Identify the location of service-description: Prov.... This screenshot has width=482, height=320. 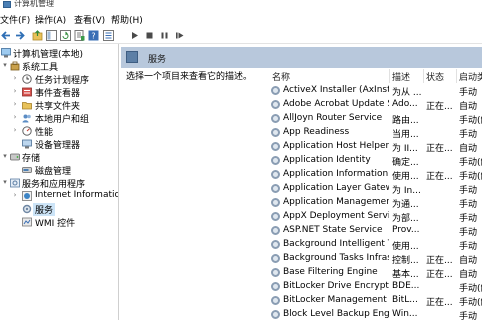
(406, 230).